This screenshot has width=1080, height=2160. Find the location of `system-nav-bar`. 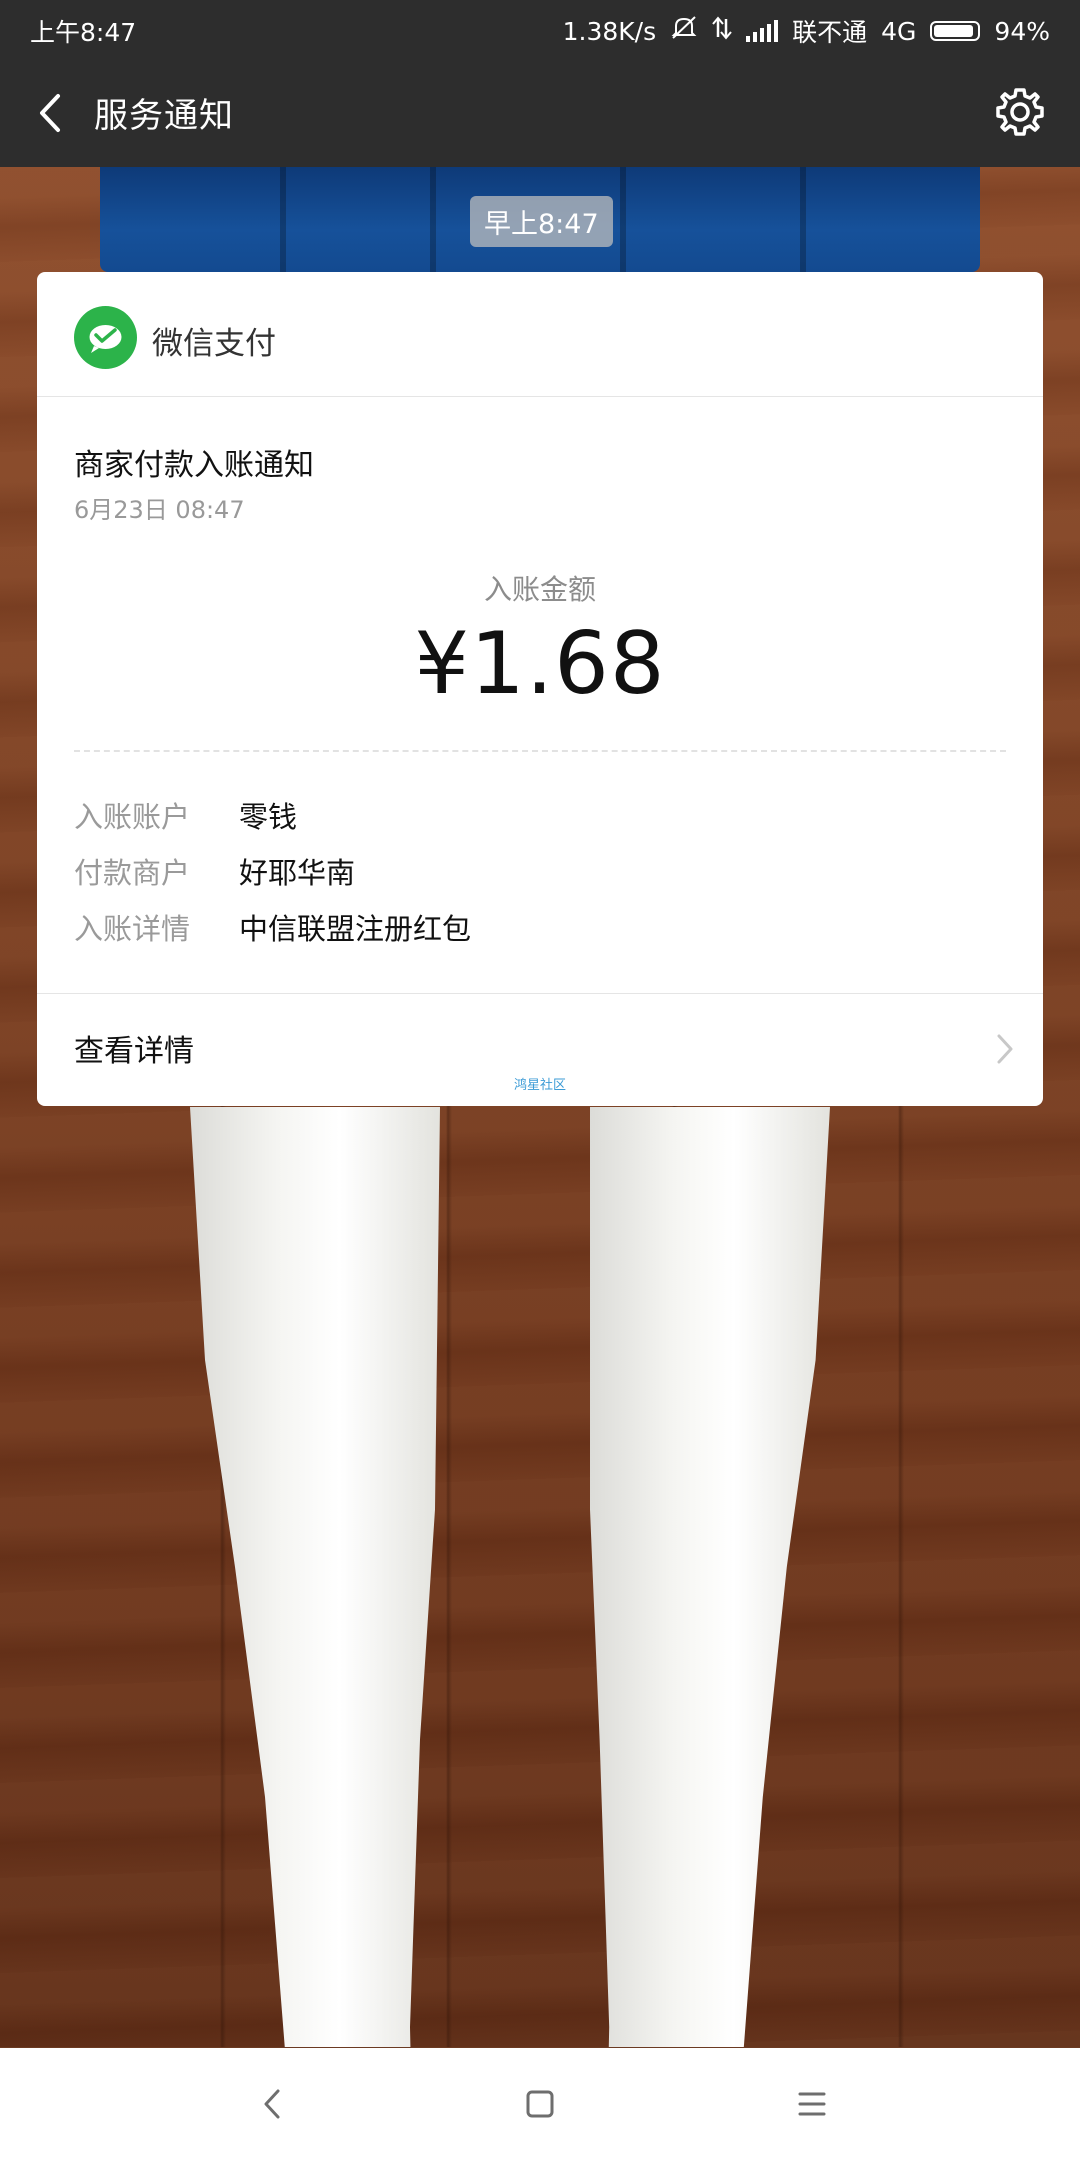

system-nav-bar is located at coordinates (540, 2104).